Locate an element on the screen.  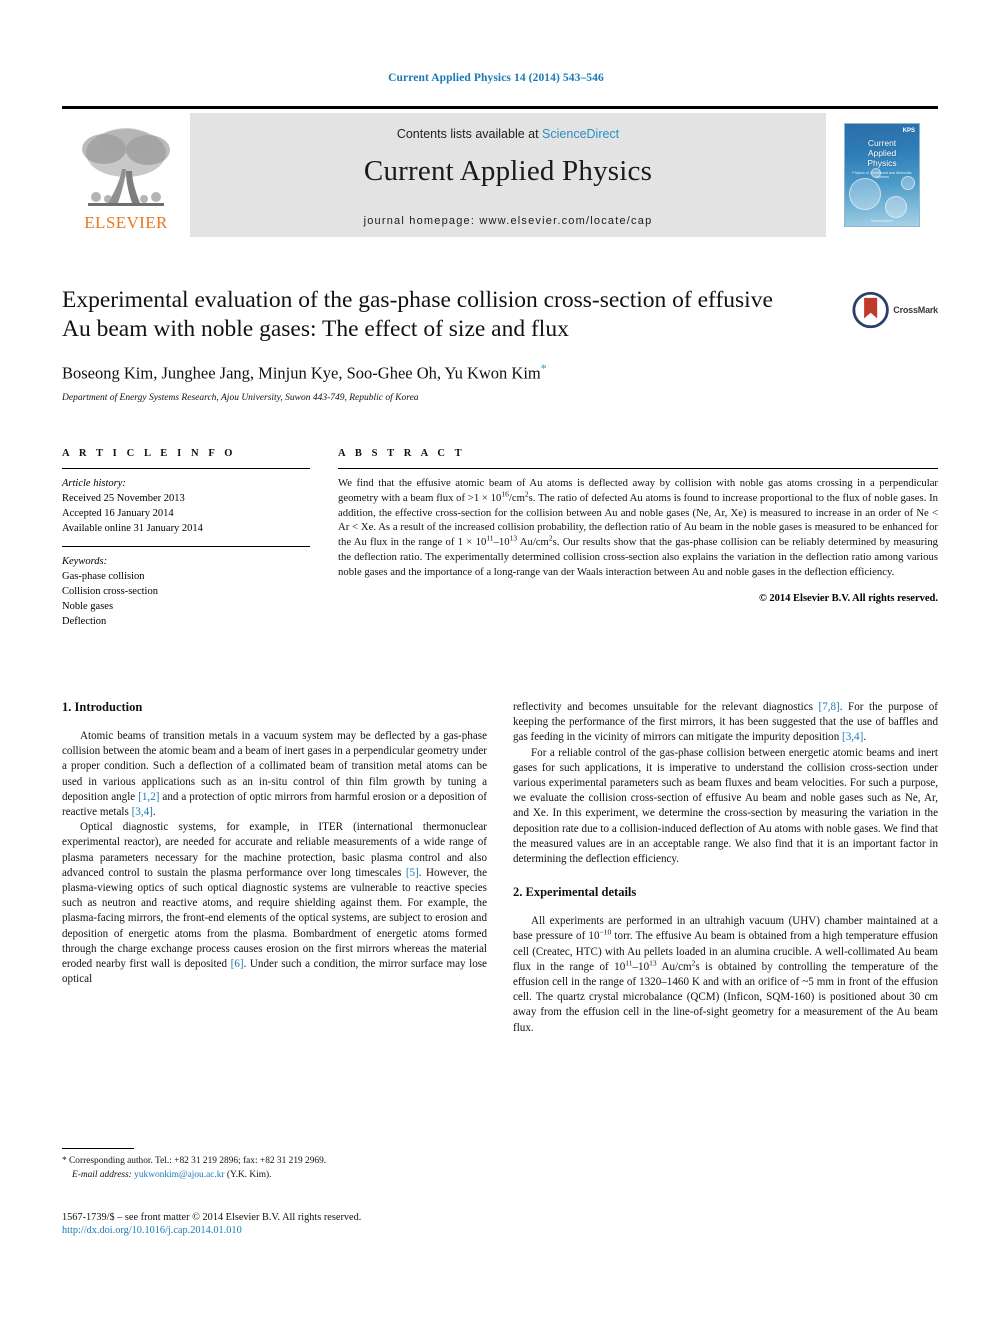
crossmark-label: CrossMark is located at coordinates (915, 310).